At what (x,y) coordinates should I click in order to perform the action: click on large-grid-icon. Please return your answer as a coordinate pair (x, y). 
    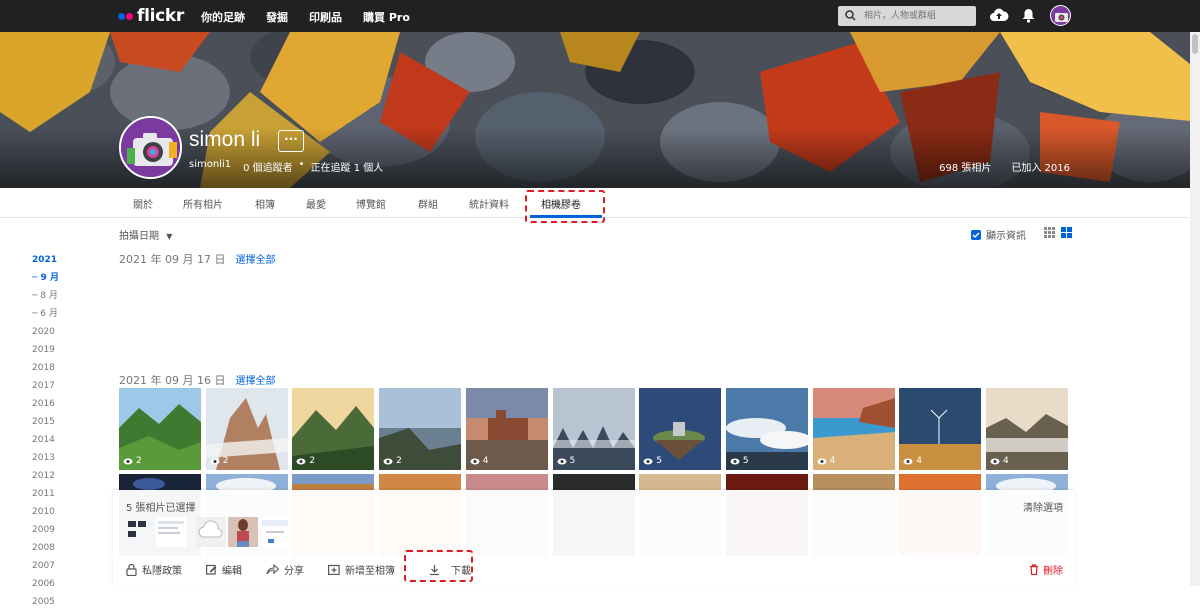
    Looking at the image, I should click on (1066, 232).